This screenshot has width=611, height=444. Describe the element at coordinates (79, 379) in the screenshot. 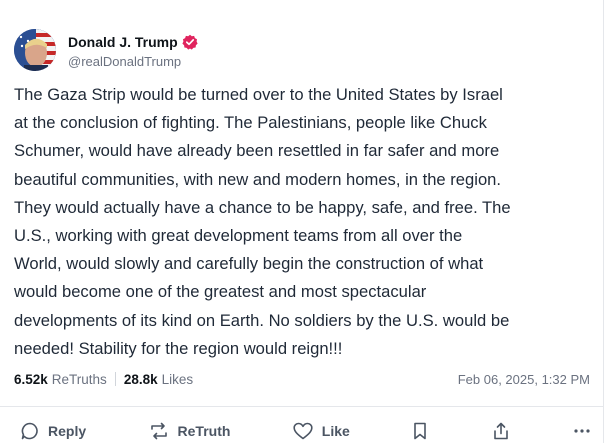

I see `retruths-label: ReTruths` at that location.